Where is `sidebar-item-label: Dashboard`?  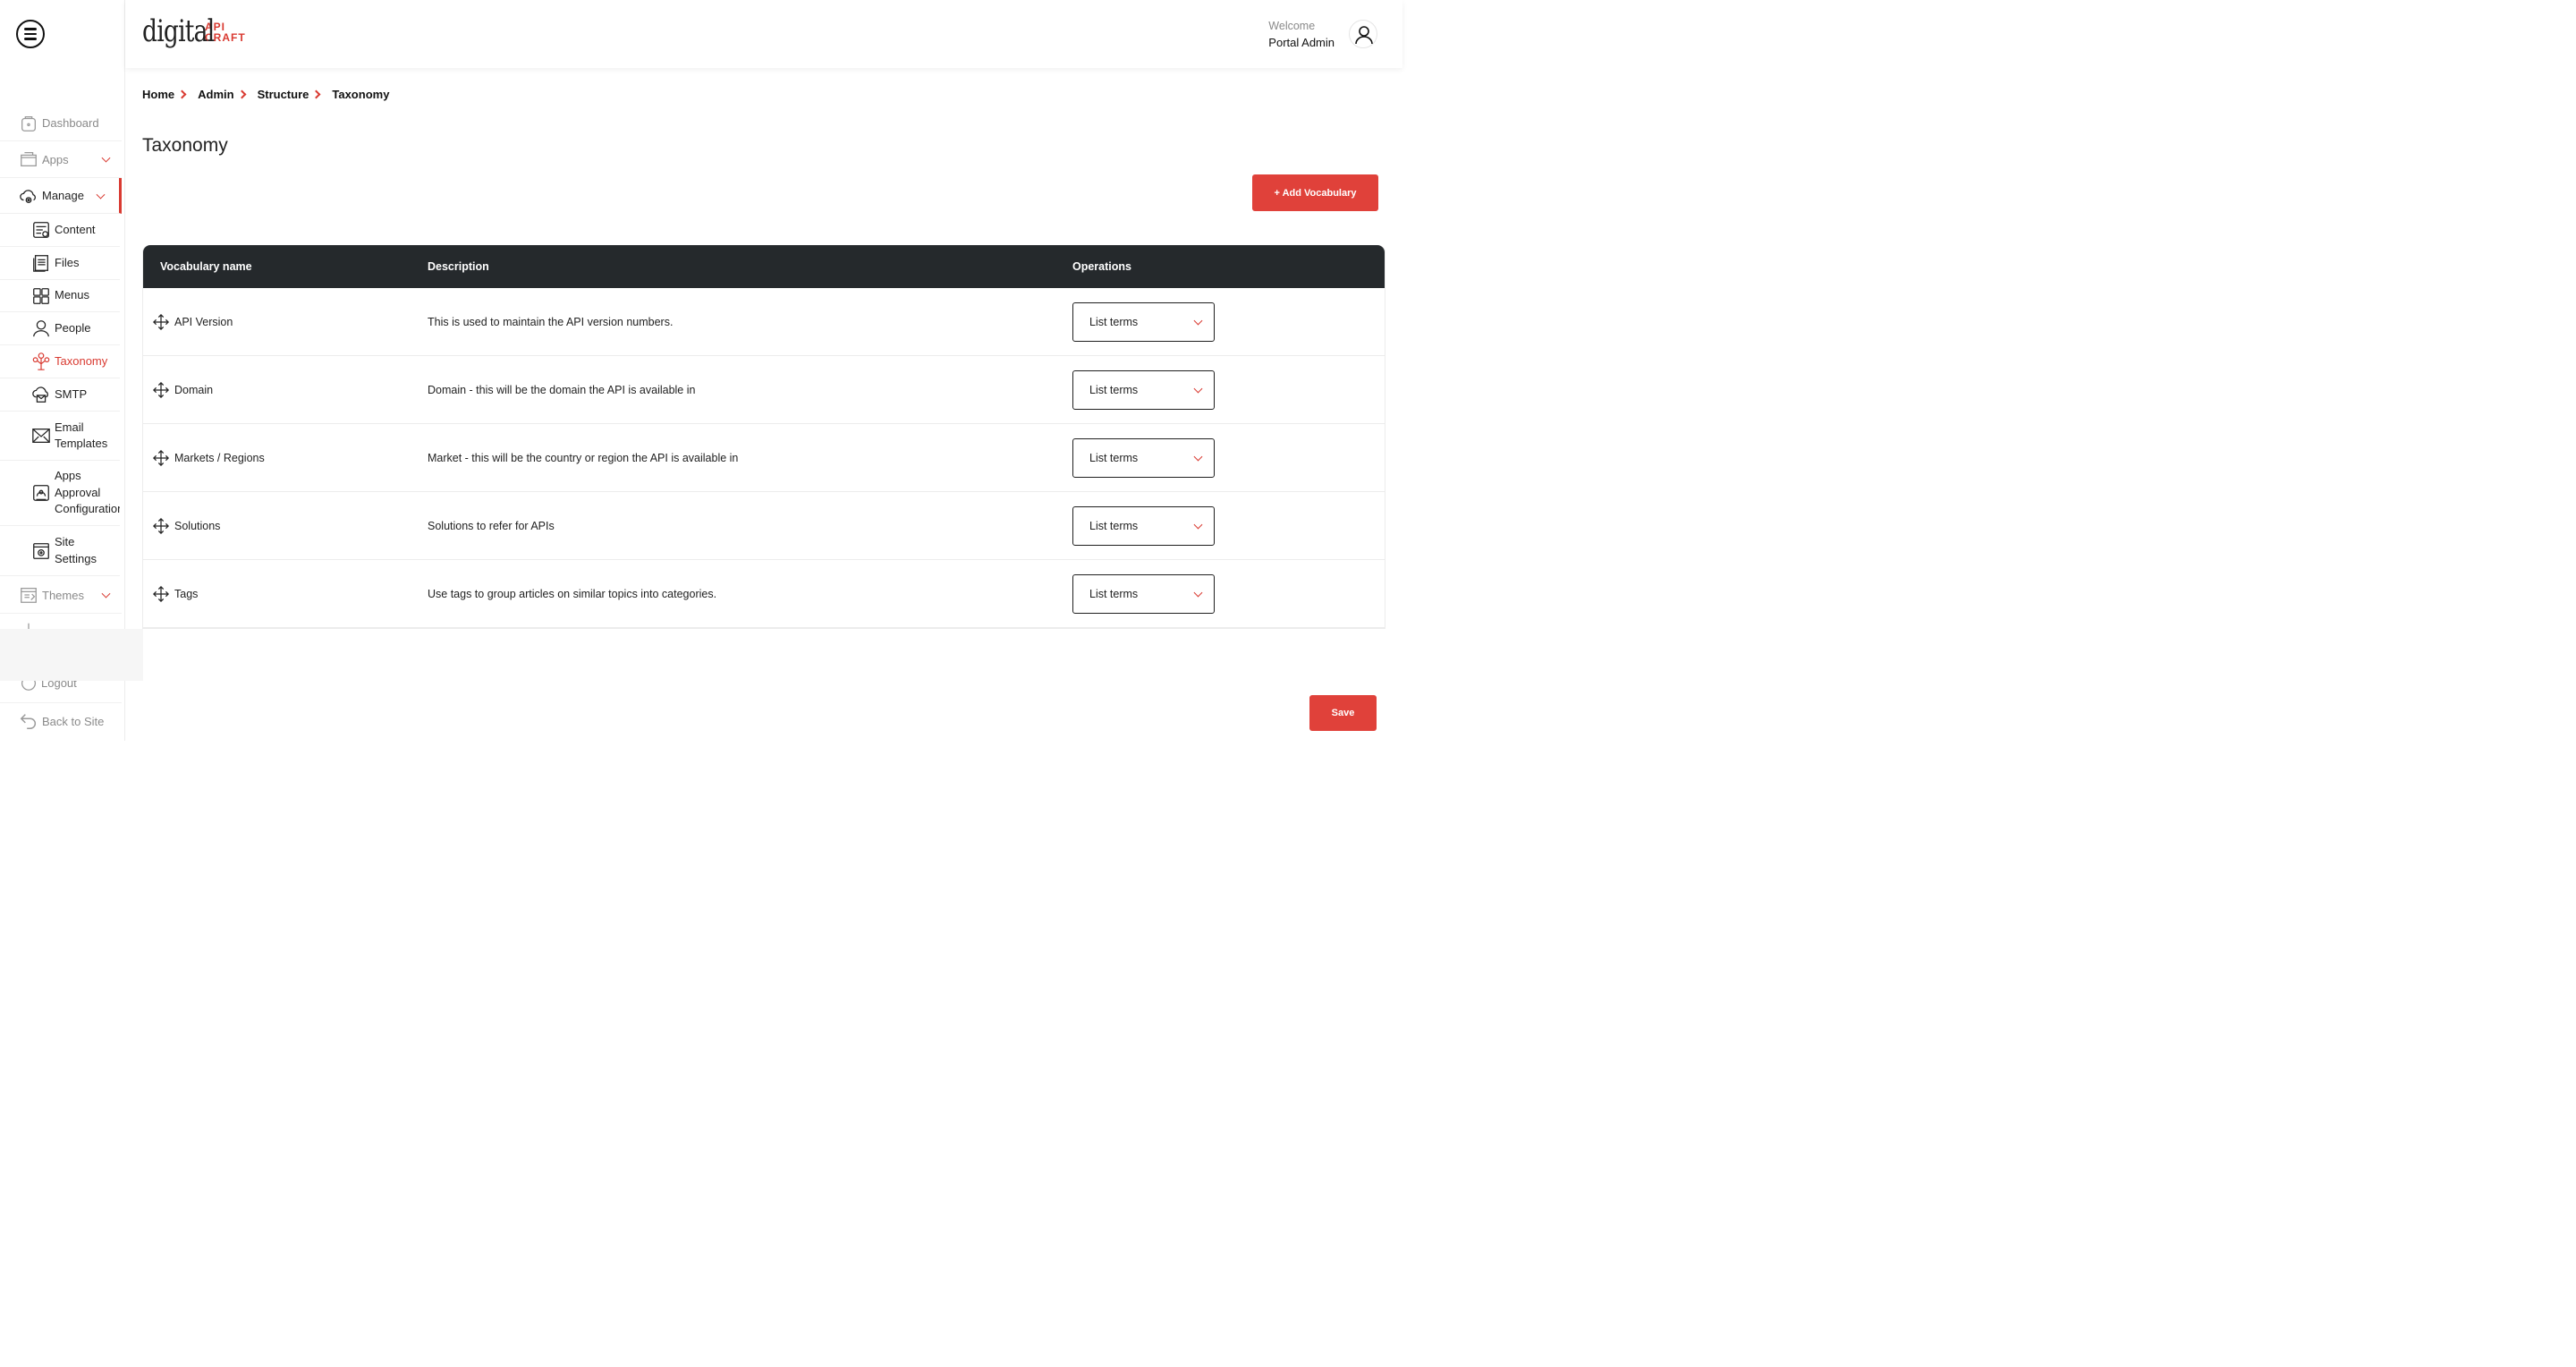 sidebar-item-label: Dashboard is located at coordinates (70, 123).